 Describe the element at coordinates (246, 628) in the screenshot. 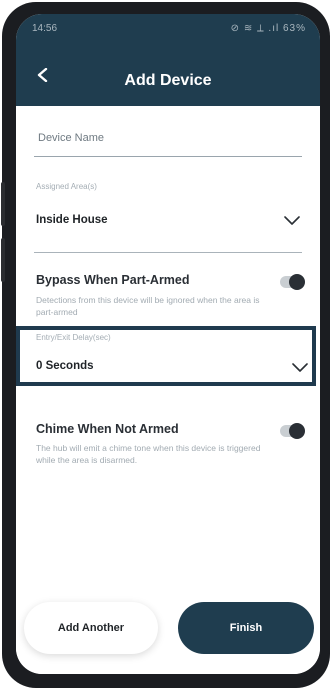

I see `finish-button: Finish` at that location.